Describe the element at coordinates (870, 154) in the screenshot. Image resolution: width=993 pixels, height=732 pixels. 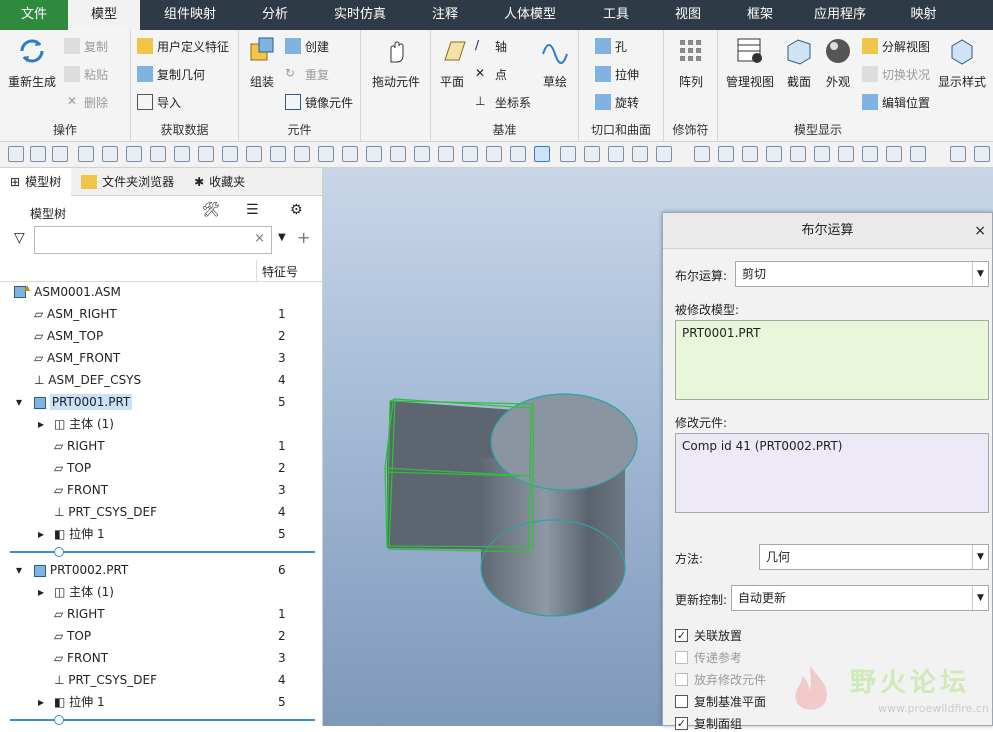
I see `measure2-icon` at that location.